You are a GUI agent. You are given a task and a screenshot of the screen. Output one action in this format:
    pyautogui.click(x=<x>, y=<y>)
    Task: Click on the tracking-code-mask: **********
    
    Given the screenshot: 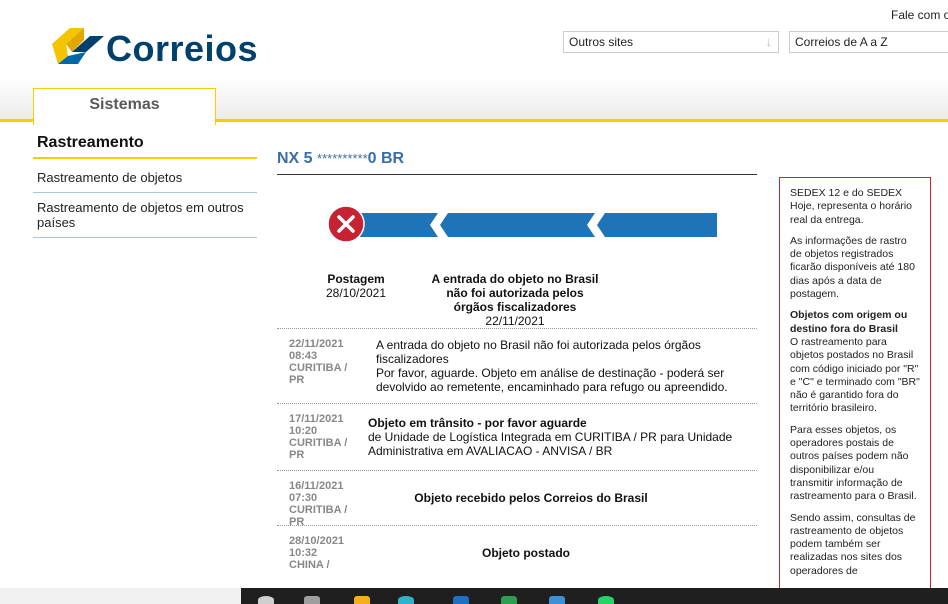 What is the action you would take?
    pyautogui.click(x=342, y=158)
    